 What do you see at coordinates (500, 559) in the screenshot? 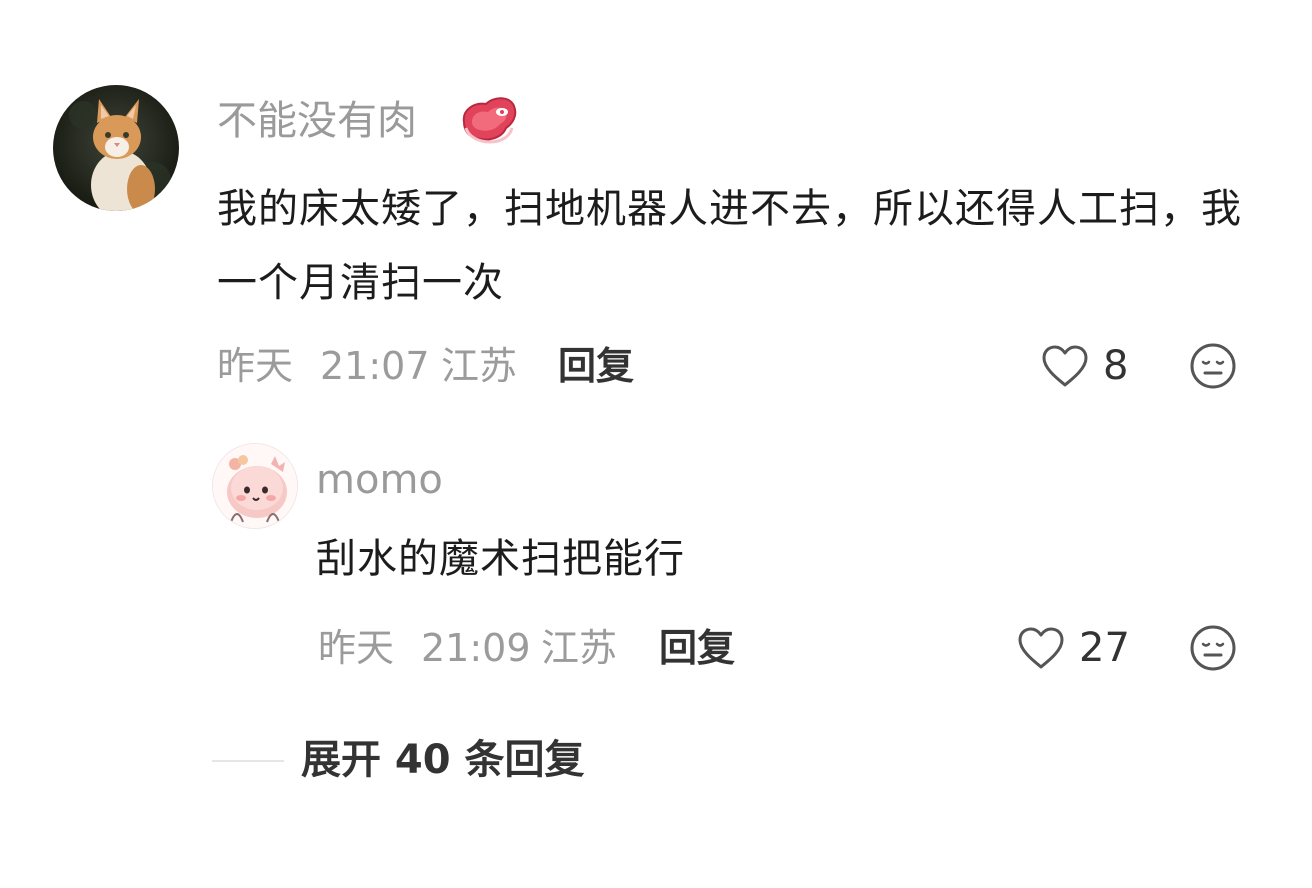
I see `reply-text: 刮水的魔术扫把能行` at bounding box center [500, 559].